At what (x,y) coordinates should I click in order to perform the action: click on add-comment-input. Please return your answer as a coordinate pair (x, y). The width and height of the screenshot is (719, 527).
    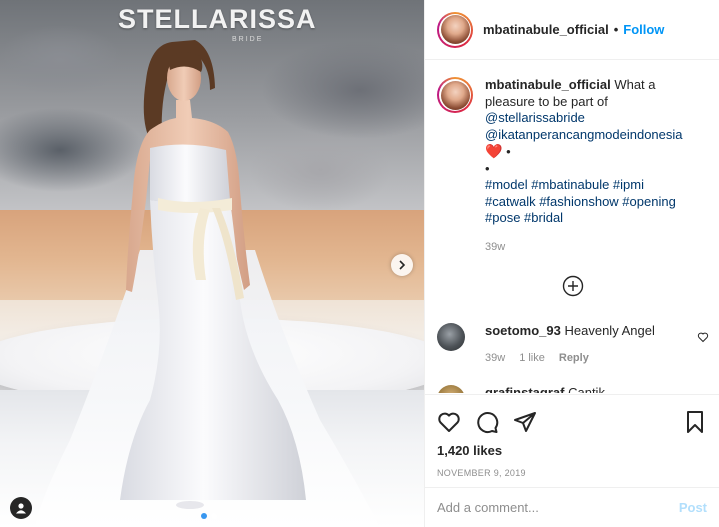
    Looking at the image, I should click on (558, 507).